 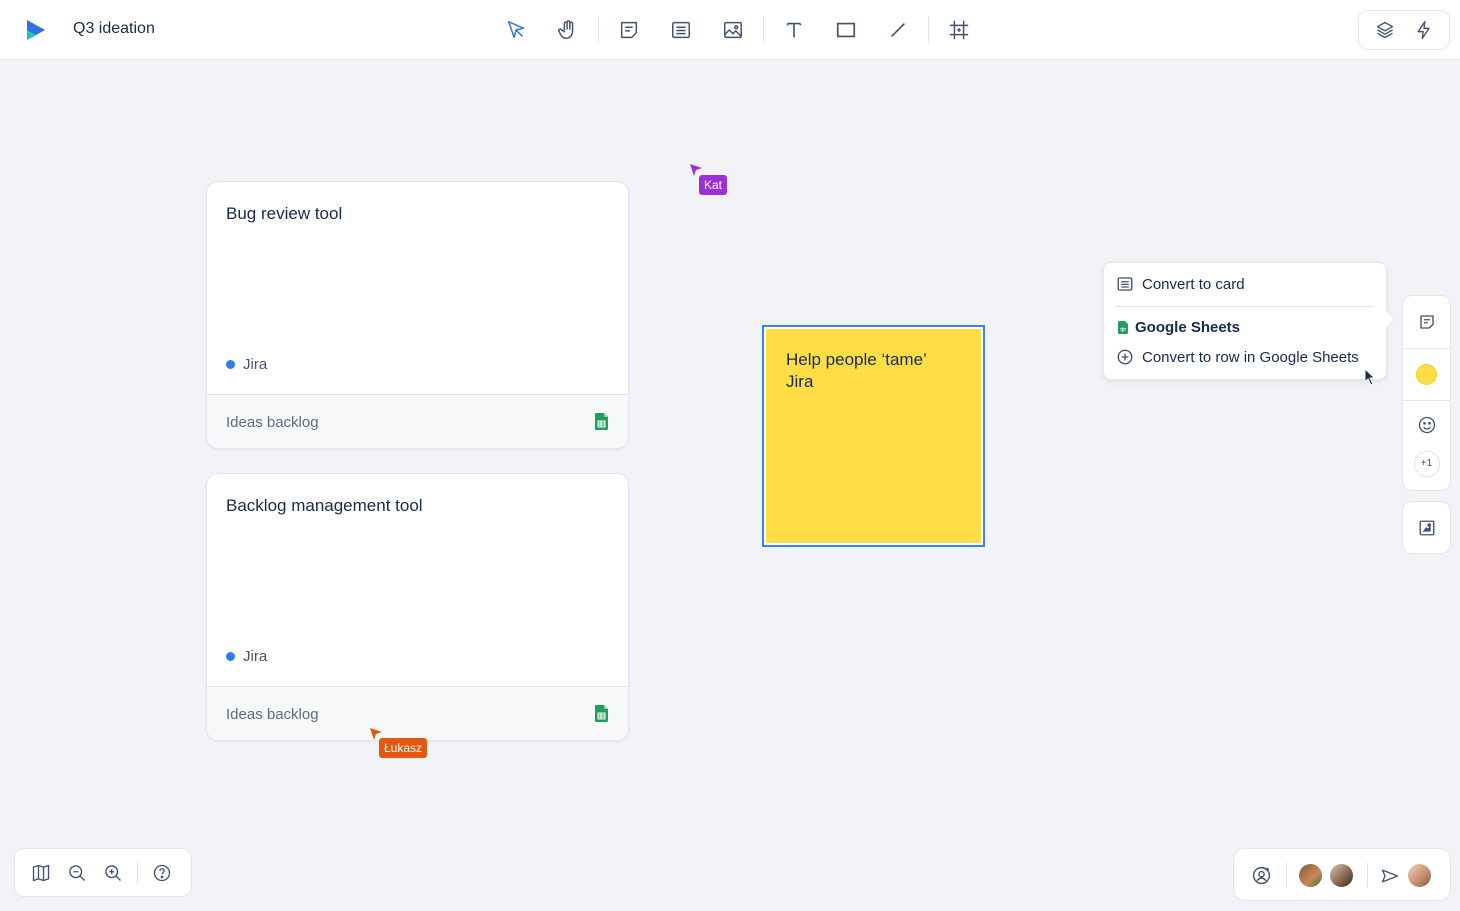 I want to click on image-icon, so click(x=733, y=30).